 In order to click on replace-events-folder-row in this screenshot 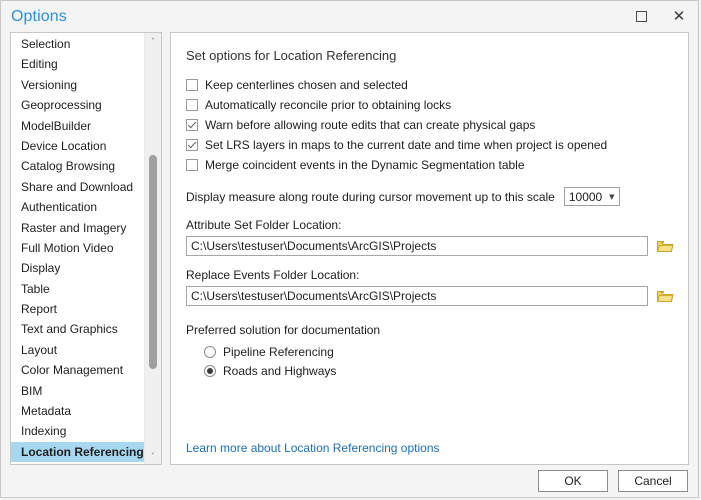, I will do `click(431, 296)`.